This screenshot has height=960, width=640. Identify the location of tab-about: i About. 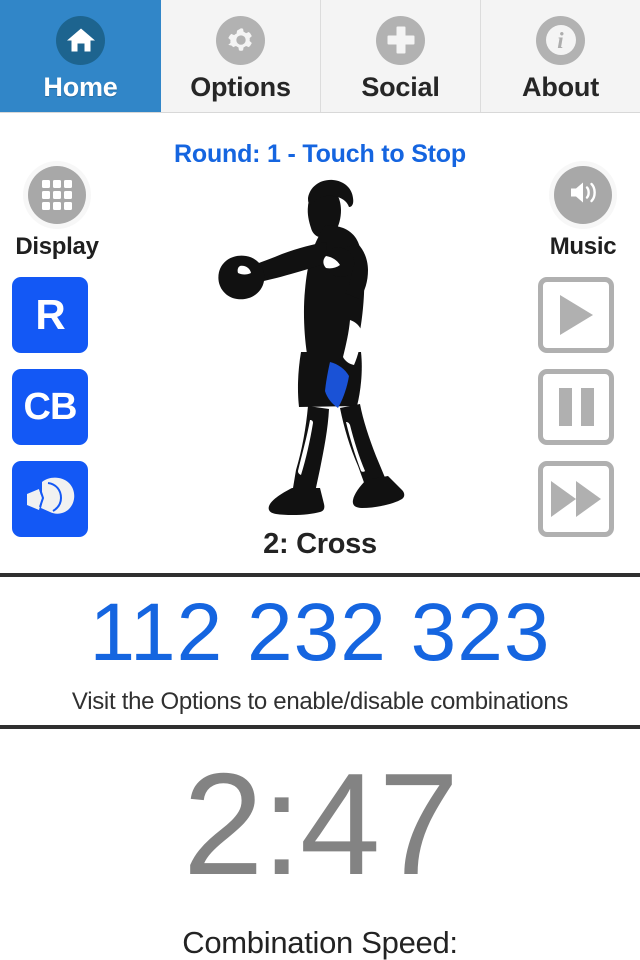
(560, 56).